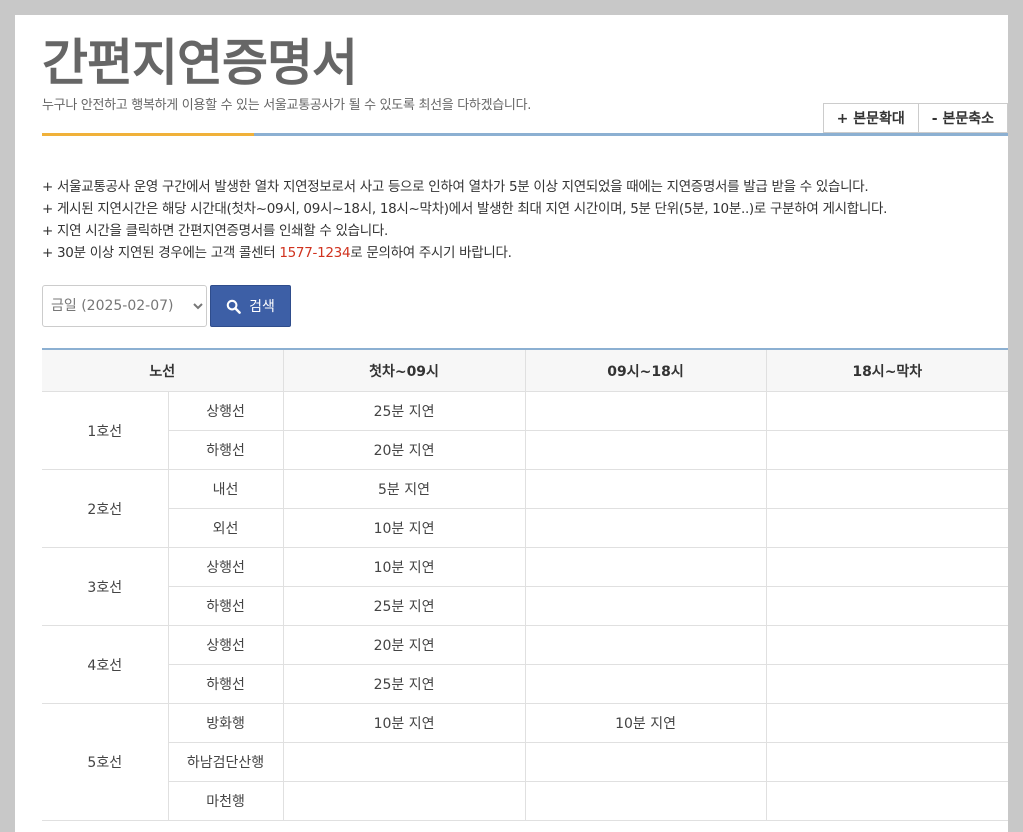  What do you see at coordinates (963, 118) in the screenshot?
I see `zoom-out-button: - 본문축소` at bounding box center [963, 118].